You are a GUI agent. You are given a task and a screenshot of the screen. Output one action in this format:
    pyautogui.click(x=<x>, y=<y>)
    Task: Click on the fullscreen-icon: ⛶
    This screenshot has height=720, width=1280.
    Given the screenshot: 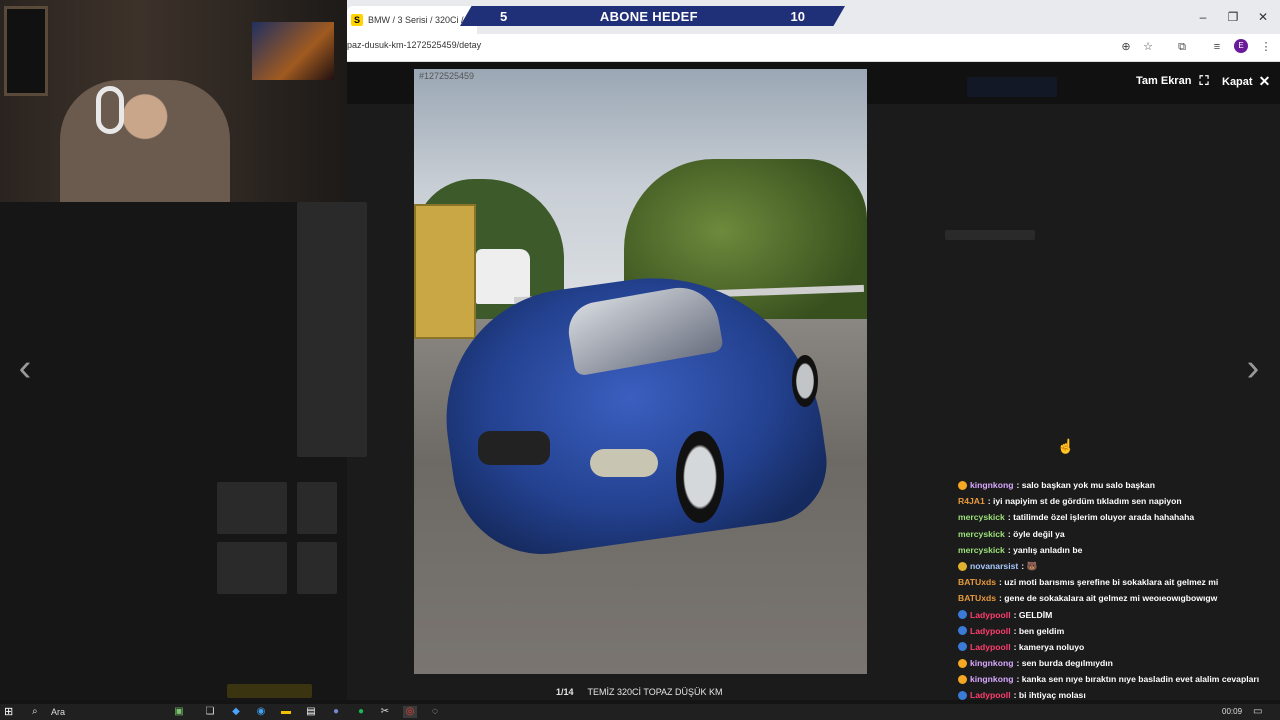 What is the action you would take?
    pyautogui.click(x=1204, y=80)
    